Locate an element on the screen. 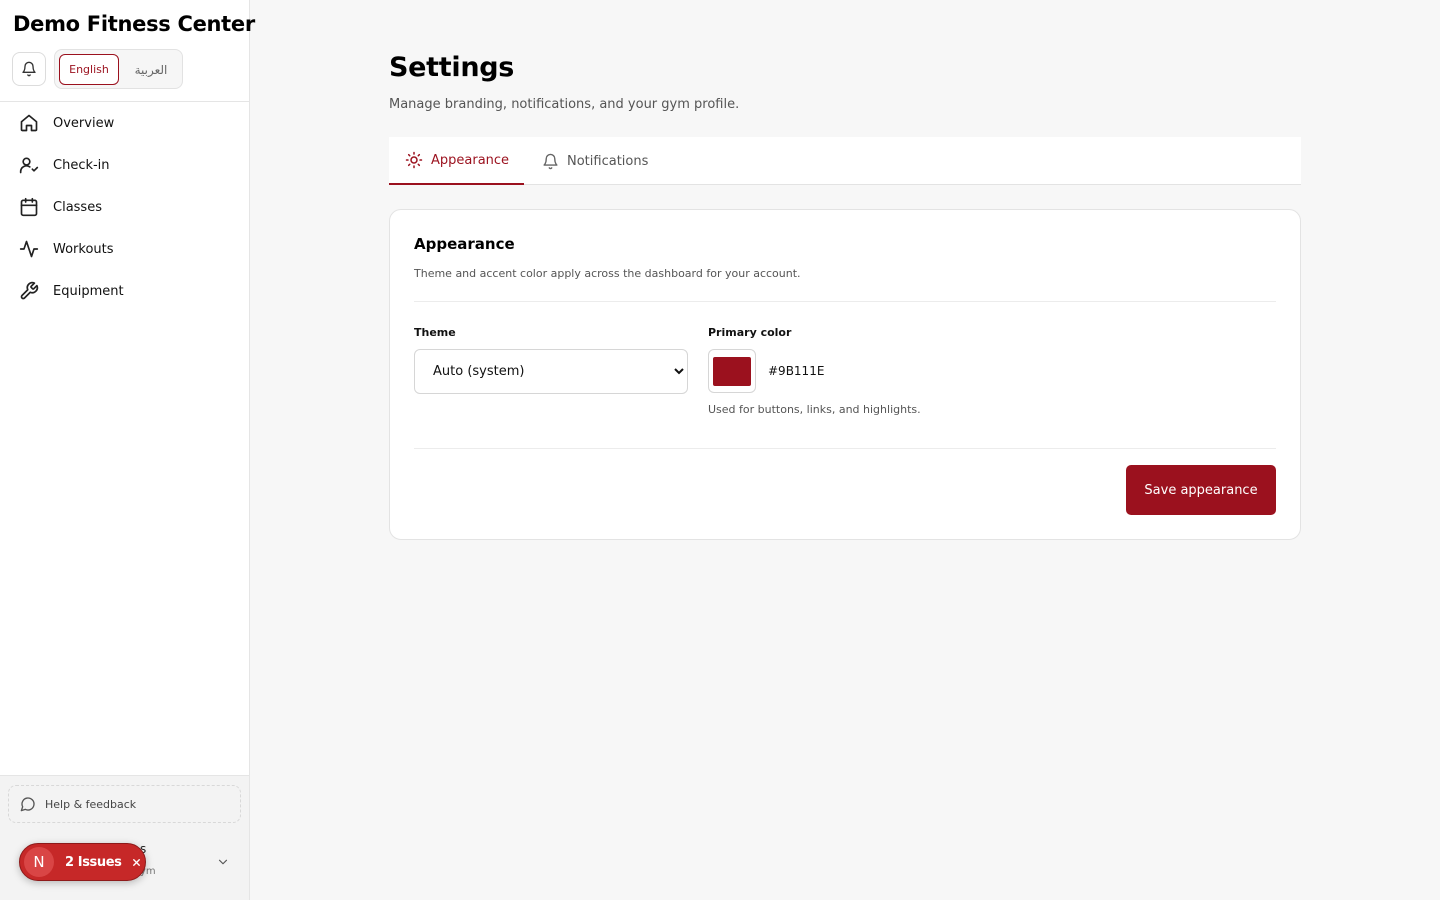  primary-color-label: Primary color is located at coordinates (750, 332).